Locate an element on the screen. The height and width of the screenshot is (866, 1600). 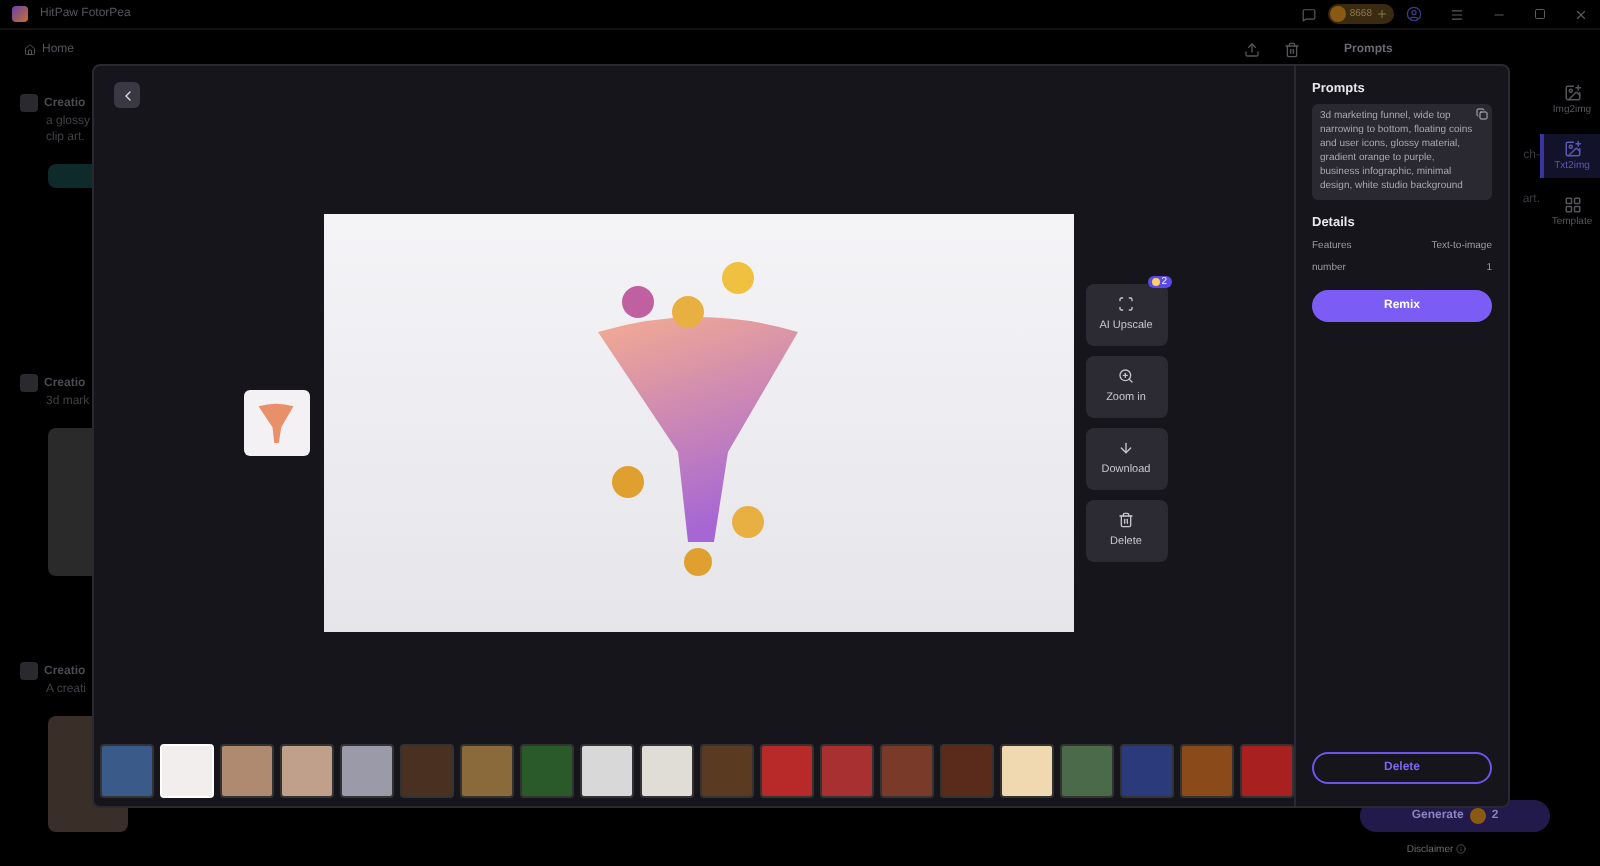
upload-icon is located at coordinates (1252, 50).